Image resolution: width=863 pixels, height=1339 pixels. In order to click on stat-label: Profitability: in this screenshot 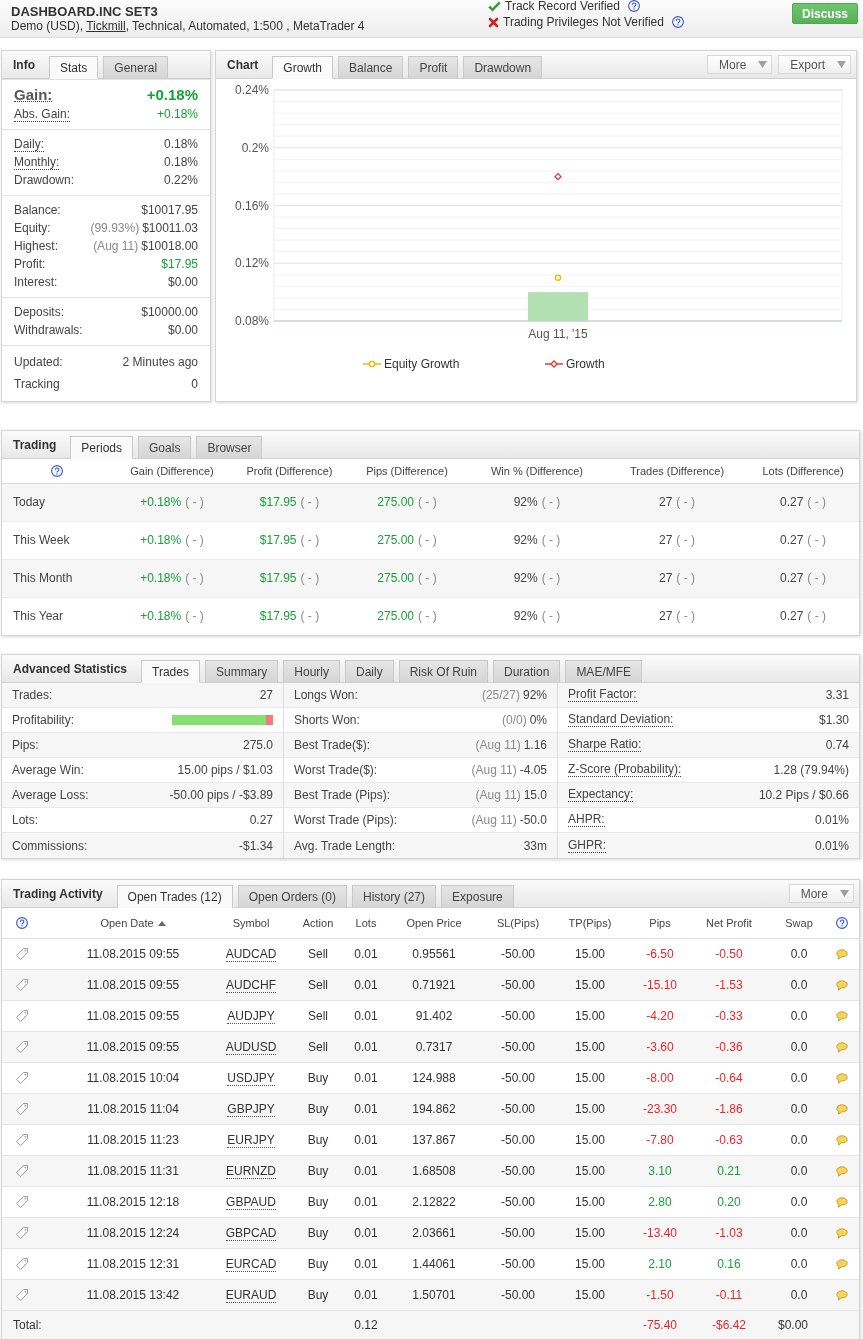, I will do `click(43, 720)`.